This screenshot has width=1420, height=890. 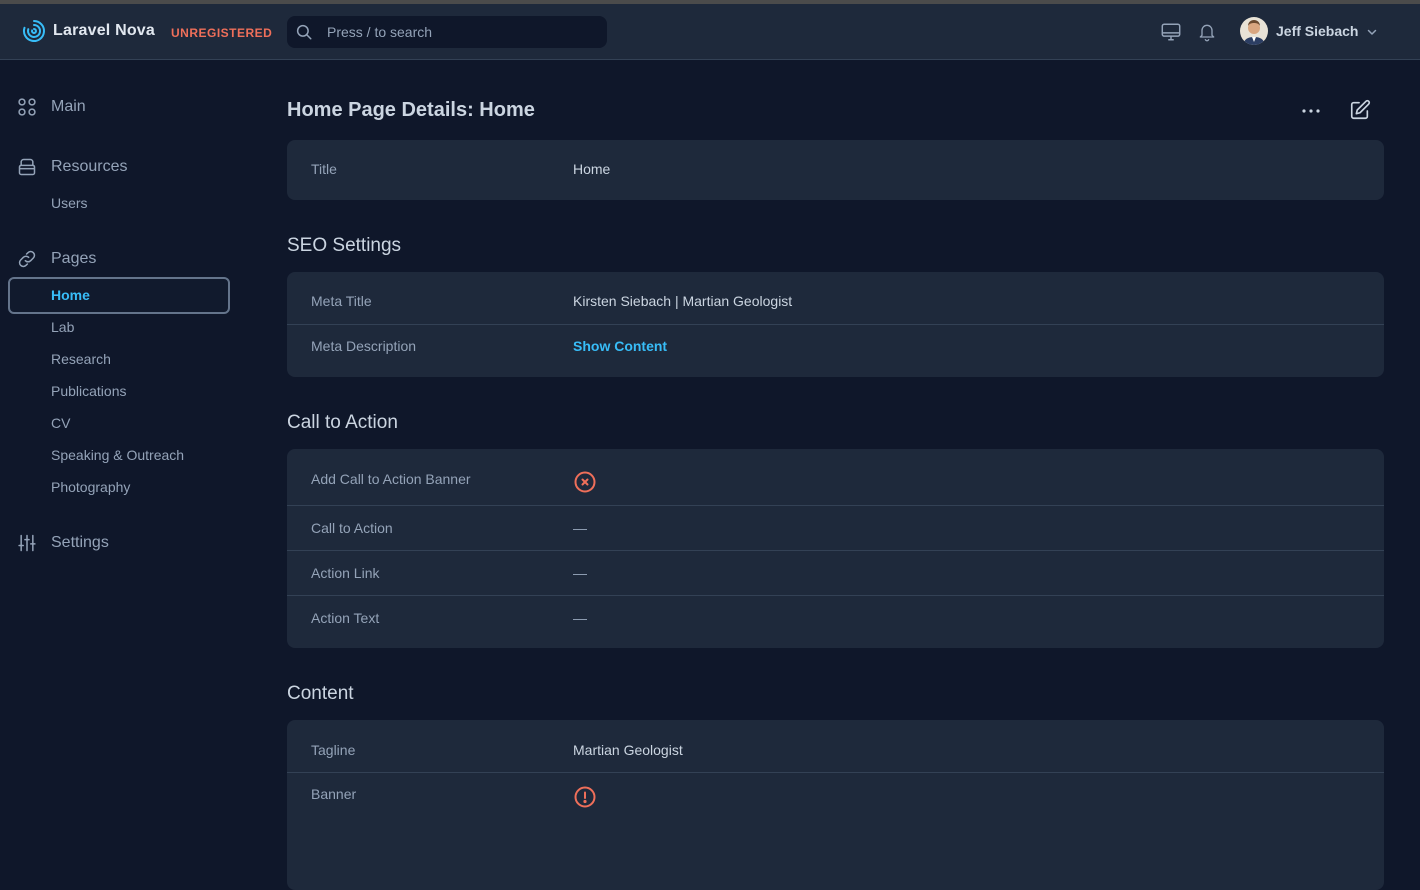 I want to click on field-value: Home, so click(x=592, y=169).